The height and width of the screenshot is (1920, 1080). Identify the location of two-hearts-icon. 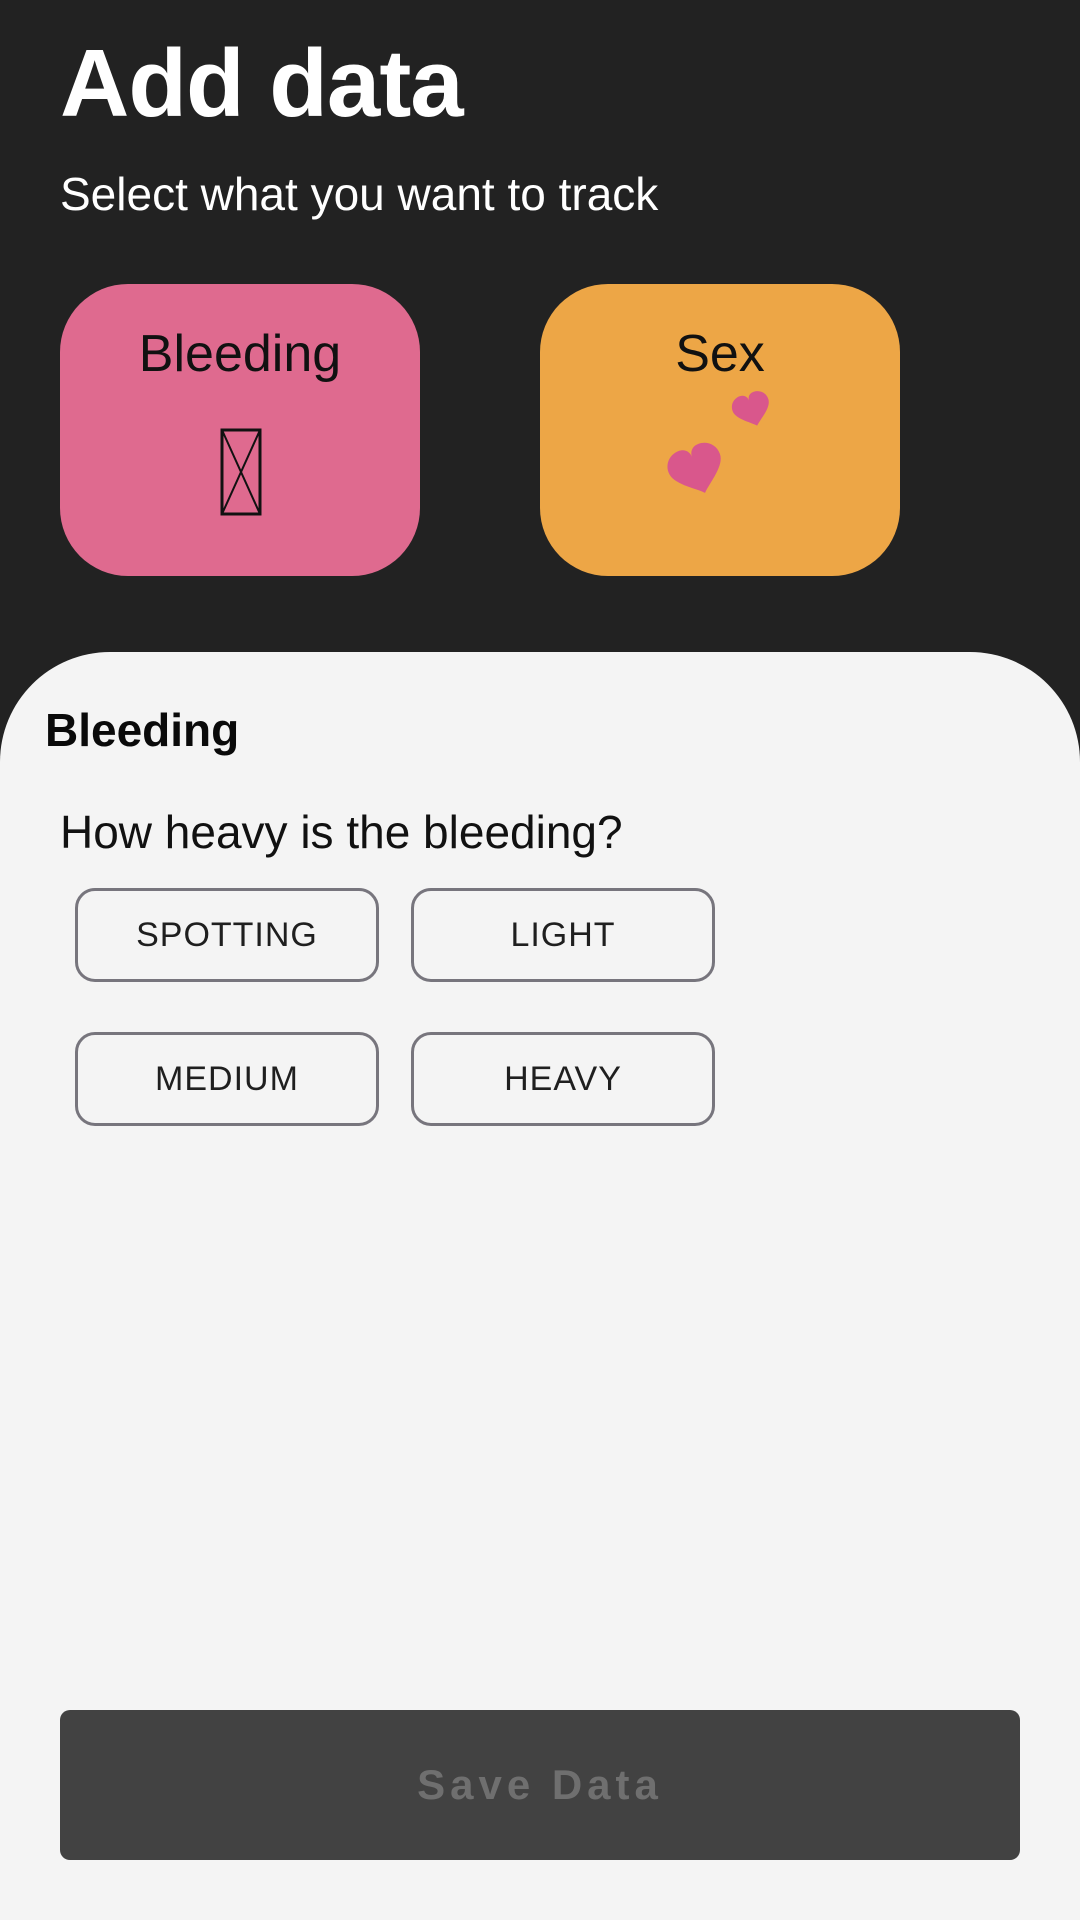
(718, 442).